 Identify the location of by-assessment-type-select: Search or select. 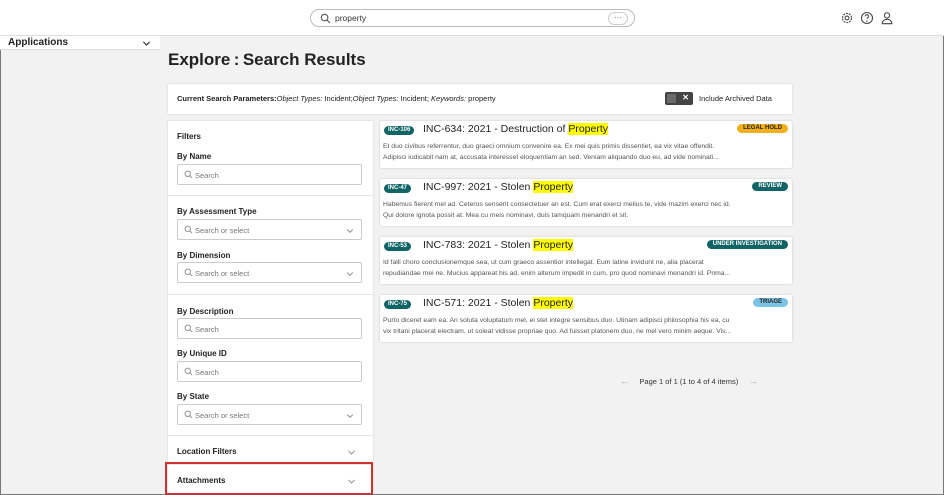
(269, 229).